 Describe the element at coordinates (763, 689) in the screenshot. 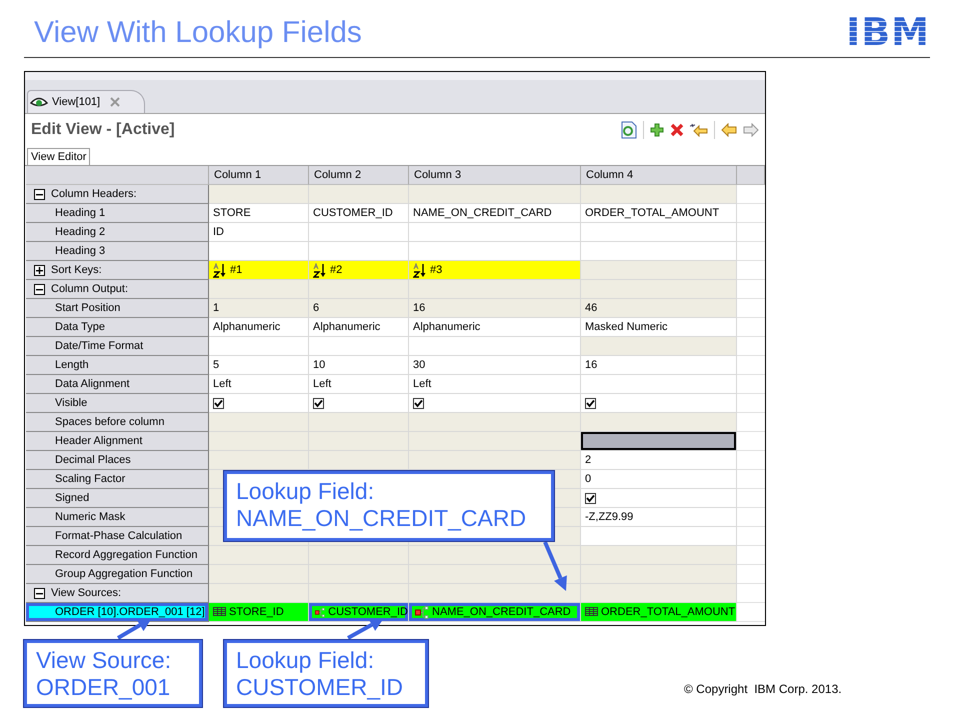

I see `copyright: © Copyright IBM Corp. 2013.` at that location.